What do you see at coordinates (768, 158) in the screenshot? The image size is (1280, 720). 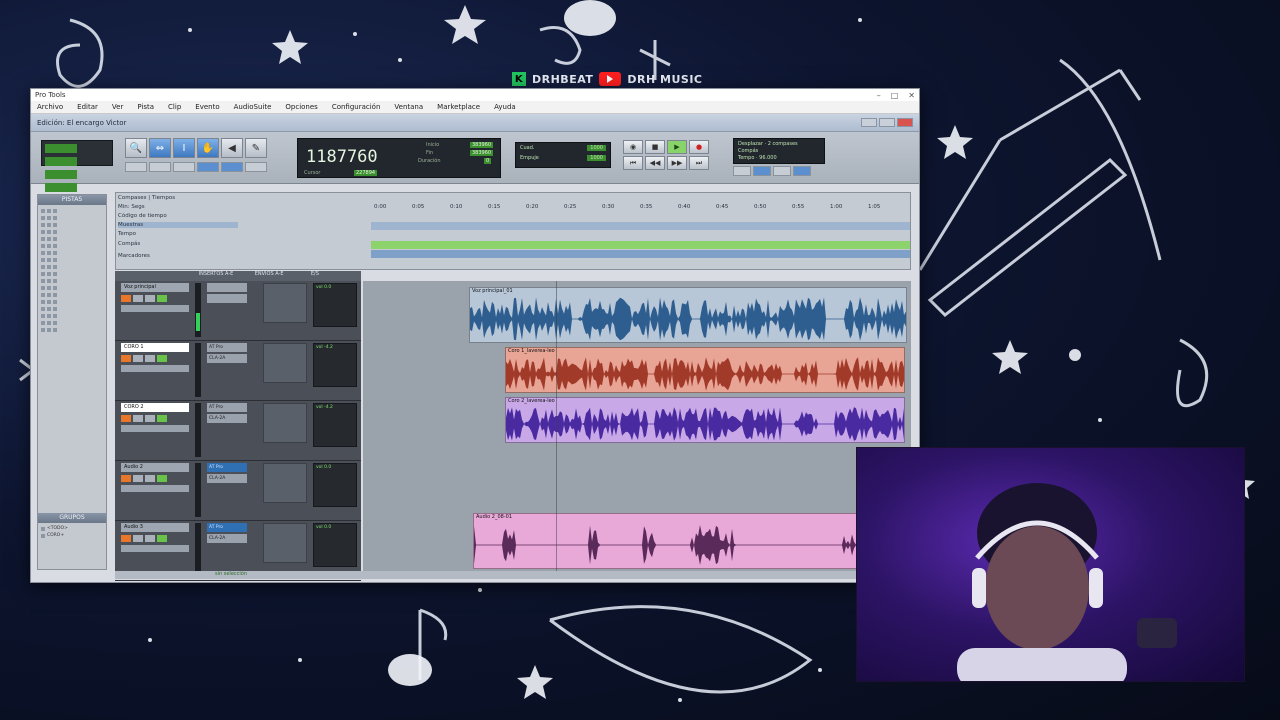 I see `tempo-value: 96.000` at bounding box center [768, 158].